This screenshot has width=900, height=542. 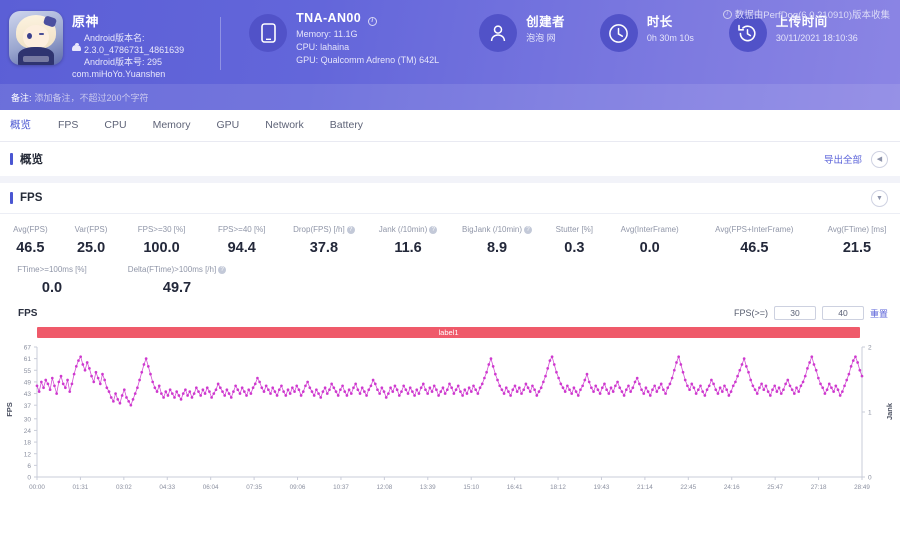 What do you see at coordinates (86, 21) in the screenshot?
I see `app-name: 原神` at bounding box center [86, 21].